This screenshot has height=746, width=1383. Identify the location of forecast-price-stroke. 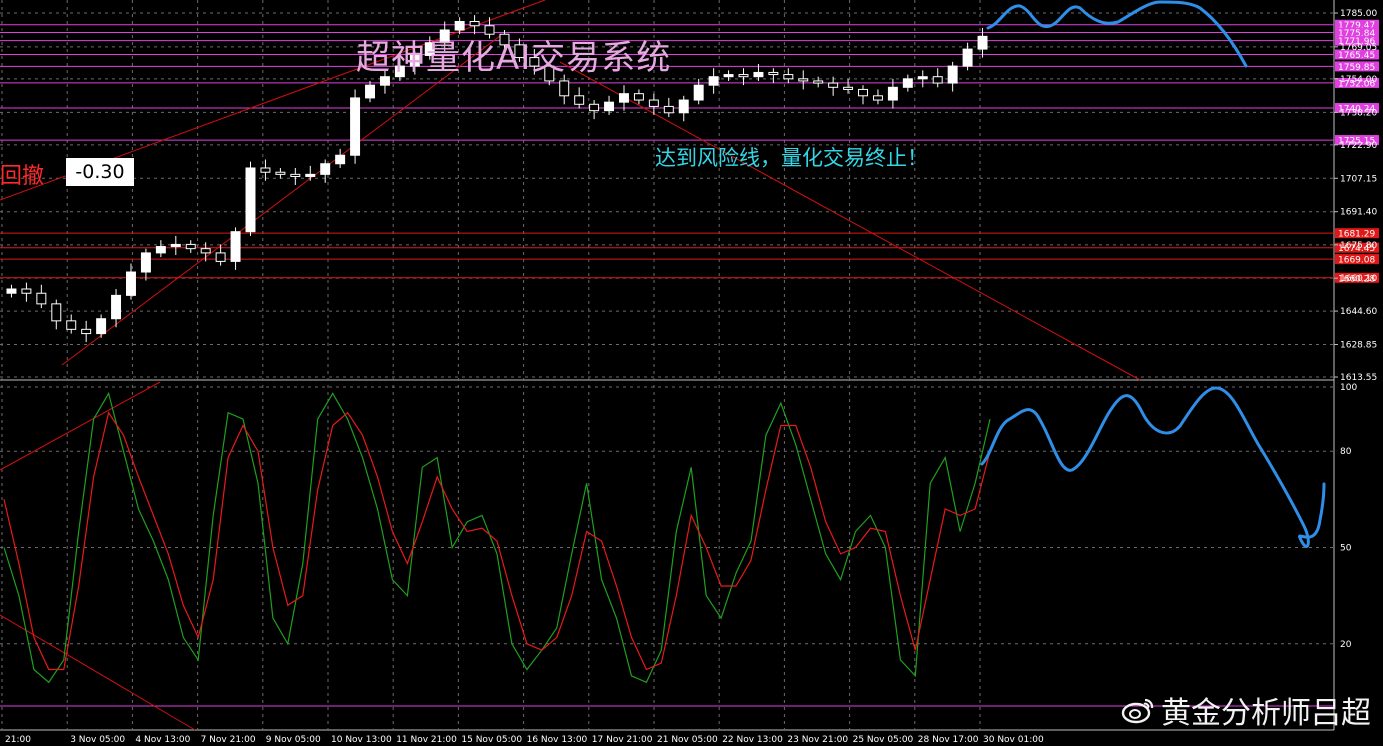
(1117, 34).